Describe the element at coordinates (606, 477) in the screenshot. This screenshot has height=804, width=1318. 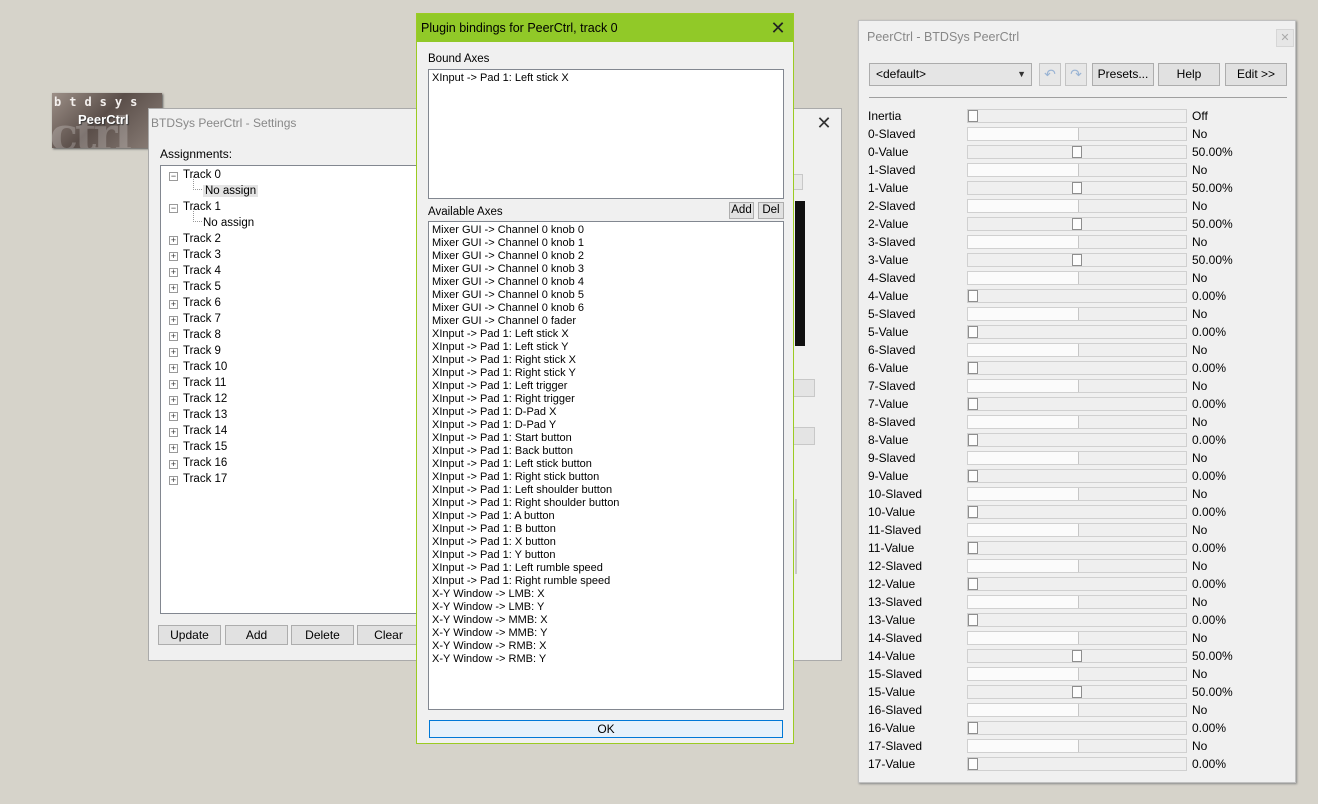
I see `available-axis-item: XInput -> Pad 1: Right stick button` at that location.